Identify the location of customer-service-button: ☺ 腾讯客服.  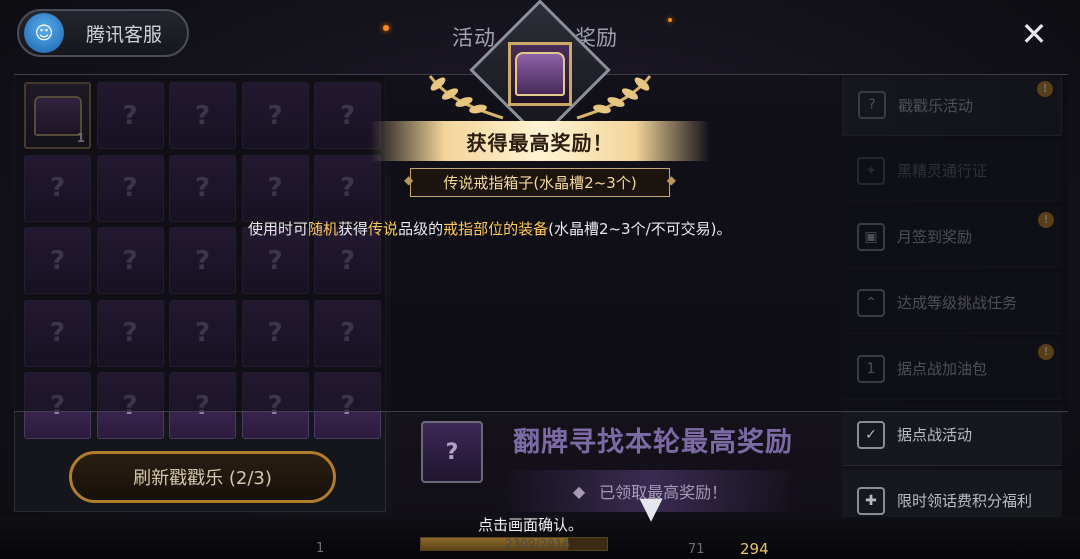
(103, 33).